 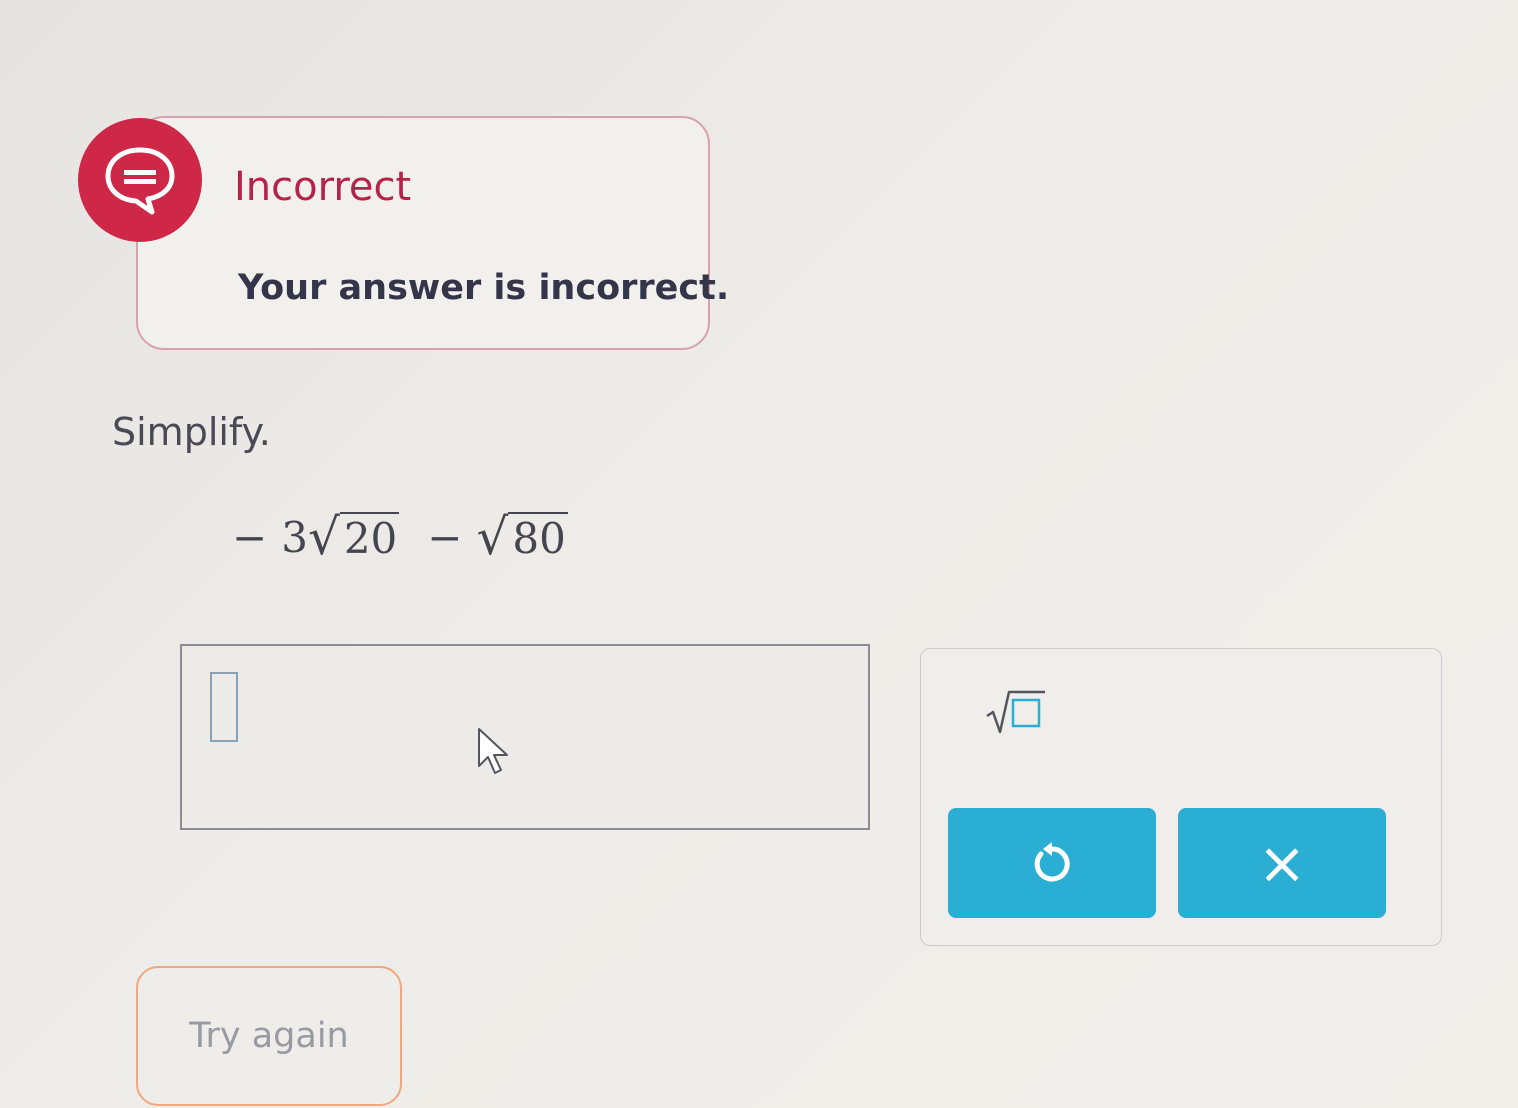 What do you see at coordinates (484, 288) in the screenshot?
I see `feedback-message: Your answer is incorrect.` at bounding box center [484, 288].